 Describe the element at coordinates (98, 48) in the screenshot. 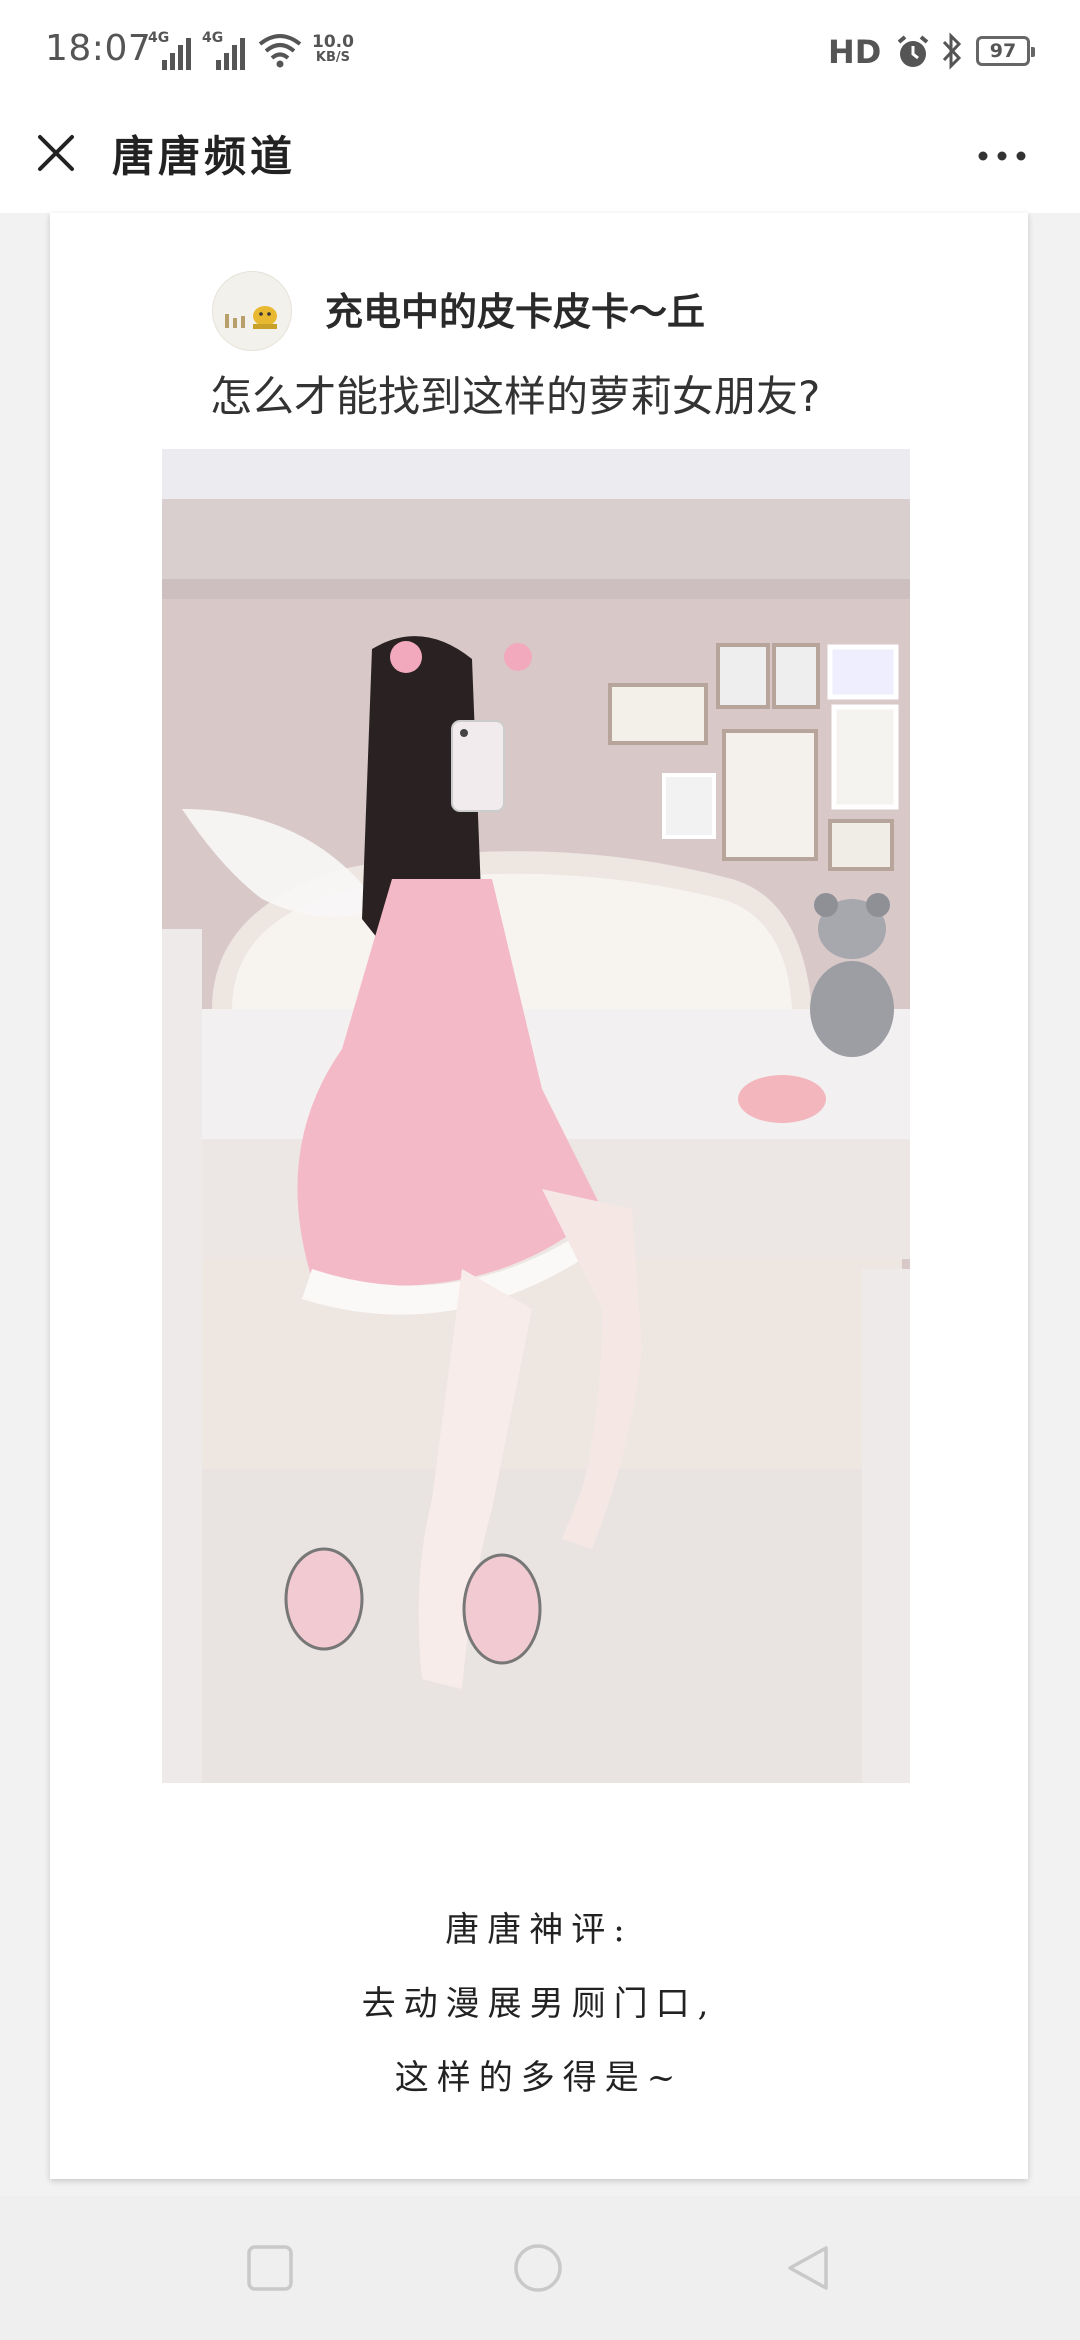

I see `status-time: 18:07` at that location.